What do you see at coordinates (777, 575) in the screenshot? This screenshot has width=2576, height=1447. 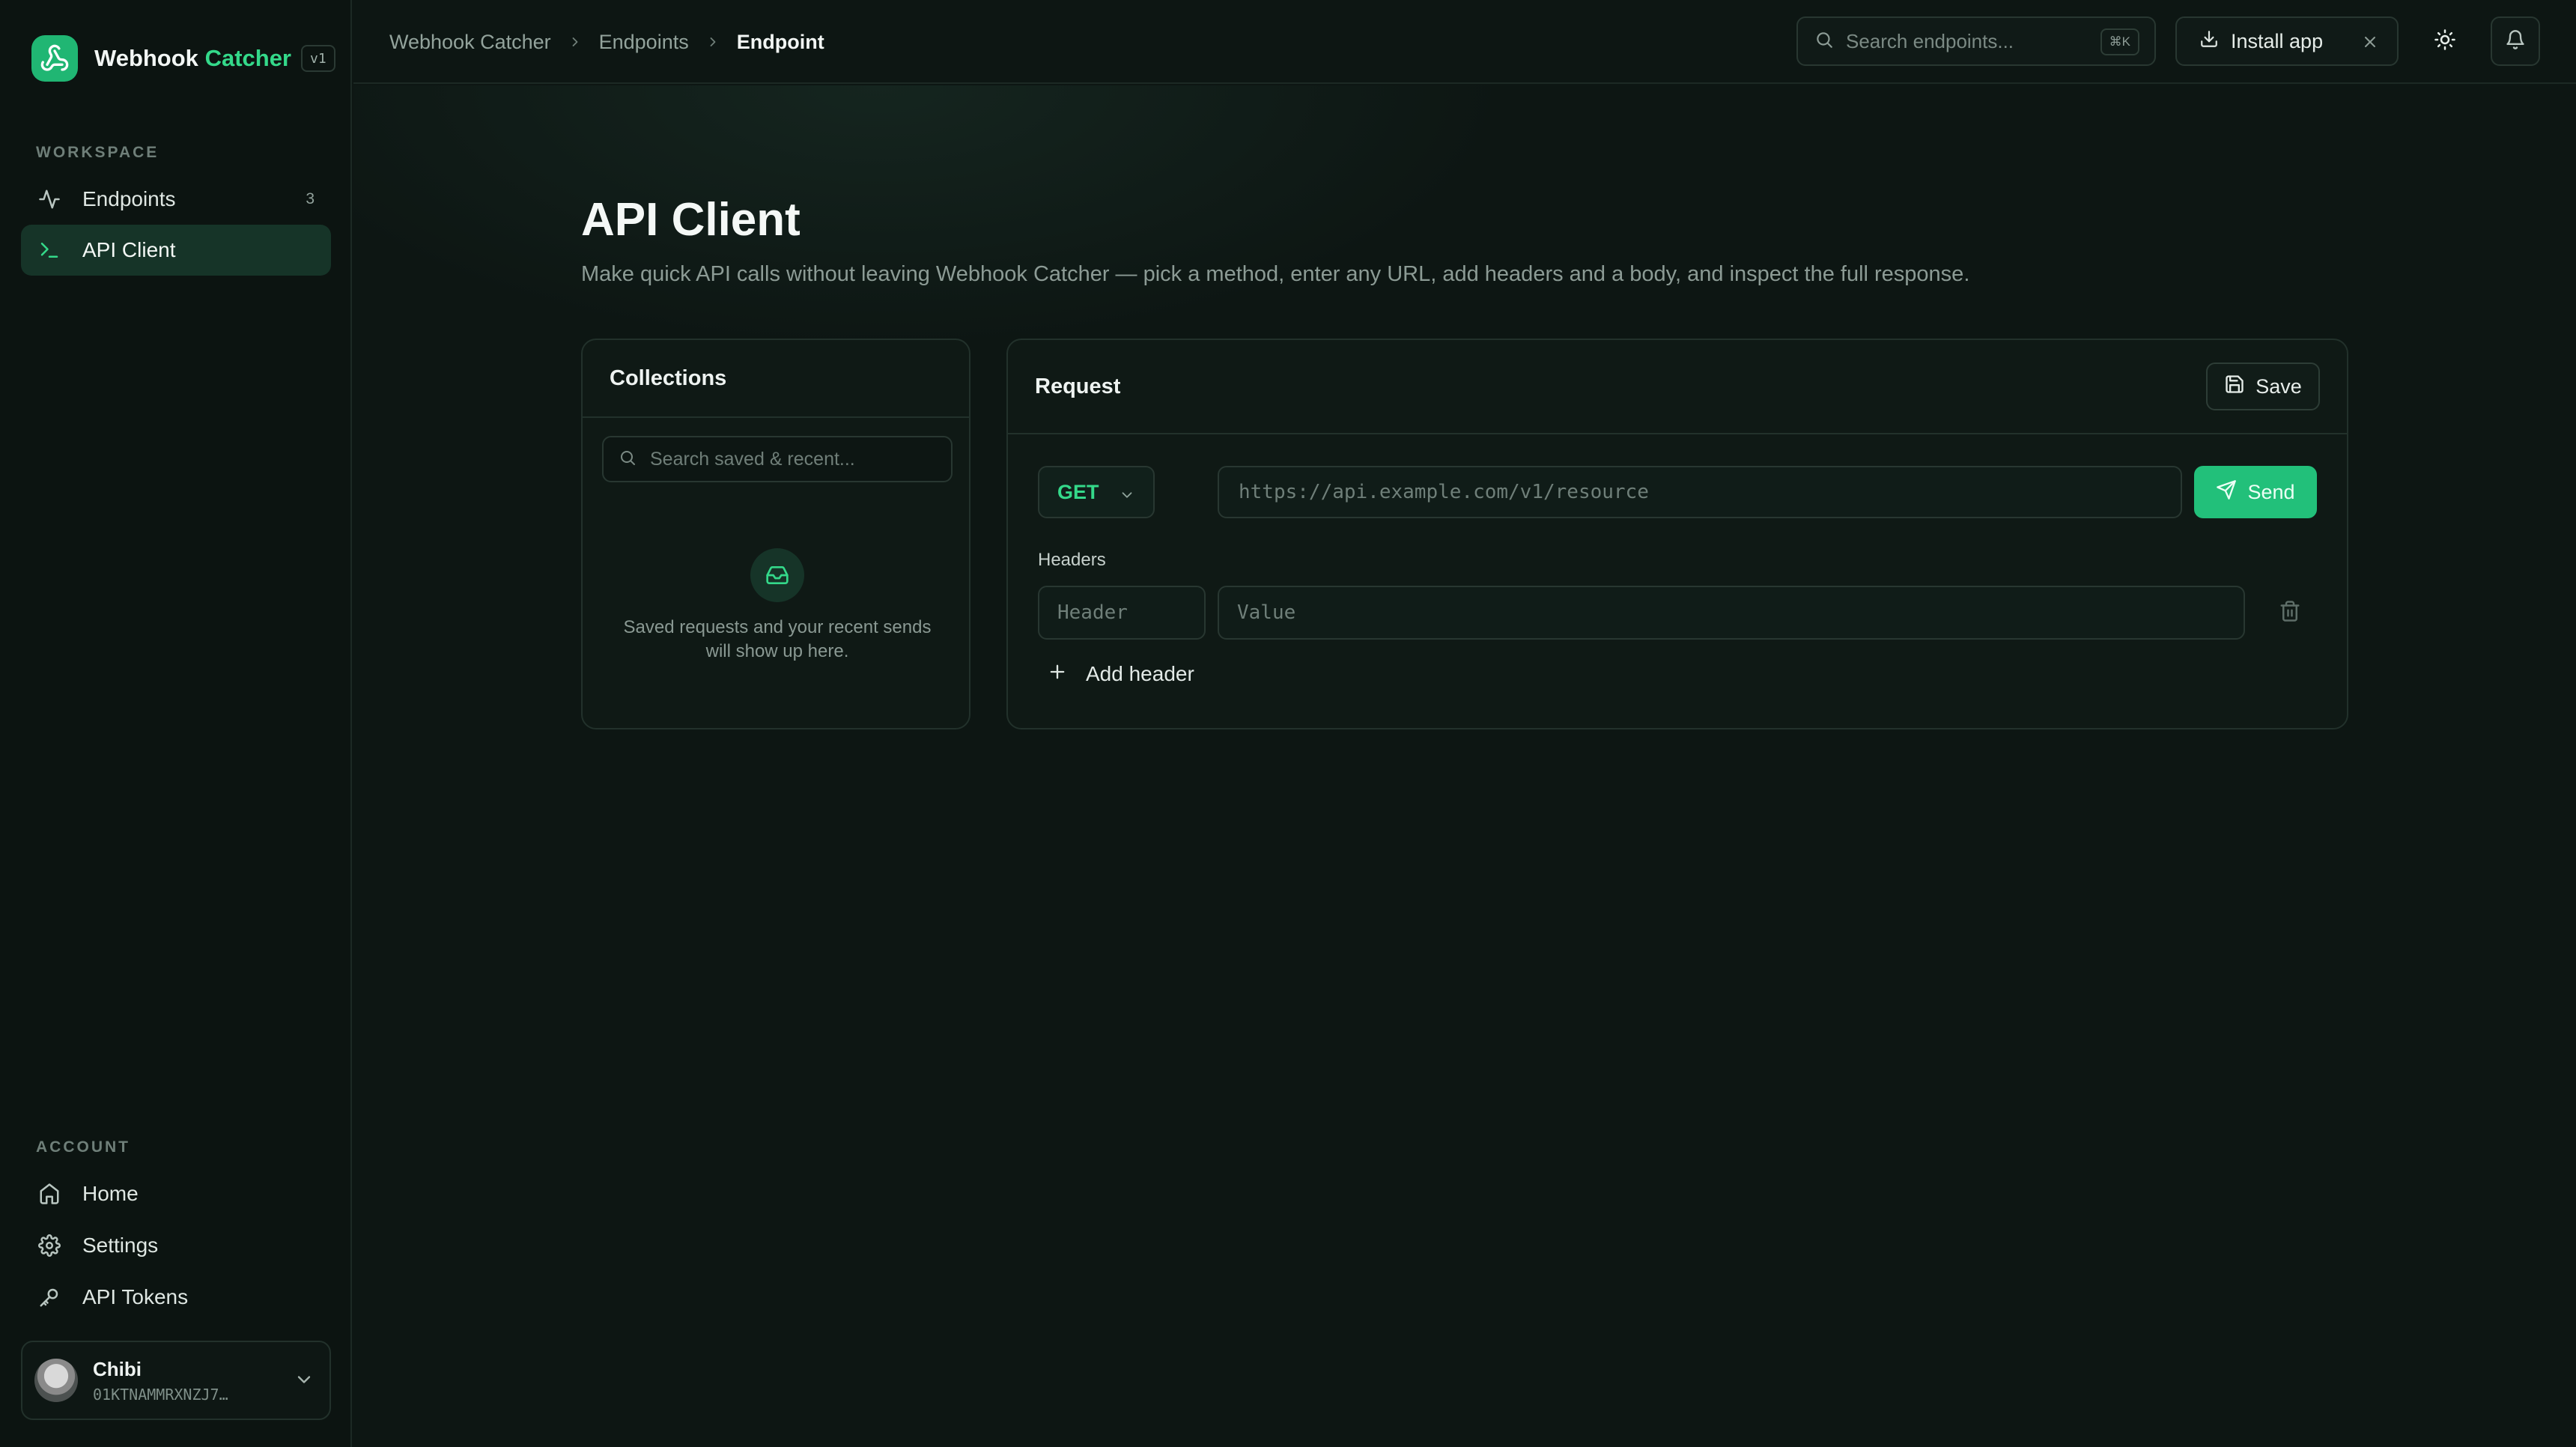 I see `inbox-icon` at bounding box center [777, 575].